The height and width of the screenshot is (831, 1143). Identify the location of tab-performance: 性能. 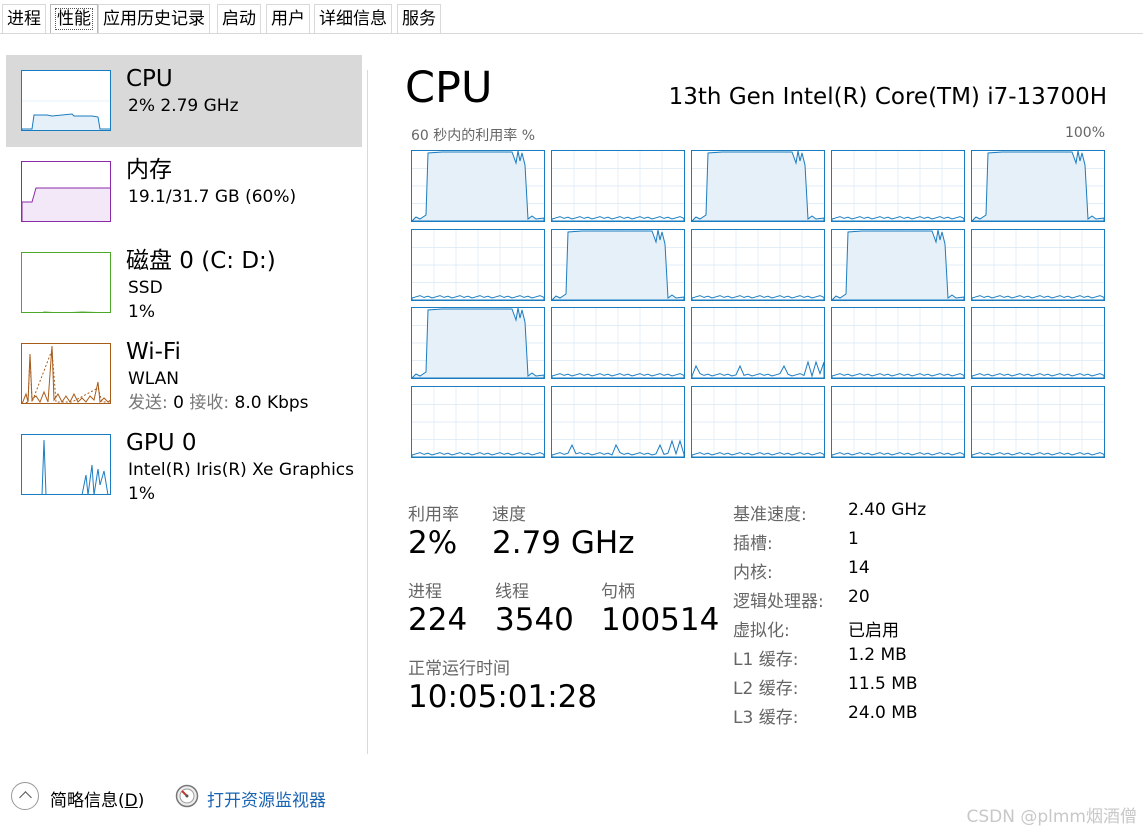
(74, 18).